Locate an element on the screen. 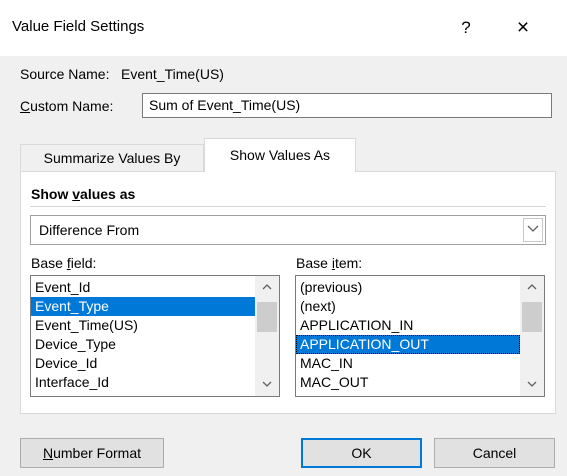  number-format-accel: N is located at coordinates (48, 453).